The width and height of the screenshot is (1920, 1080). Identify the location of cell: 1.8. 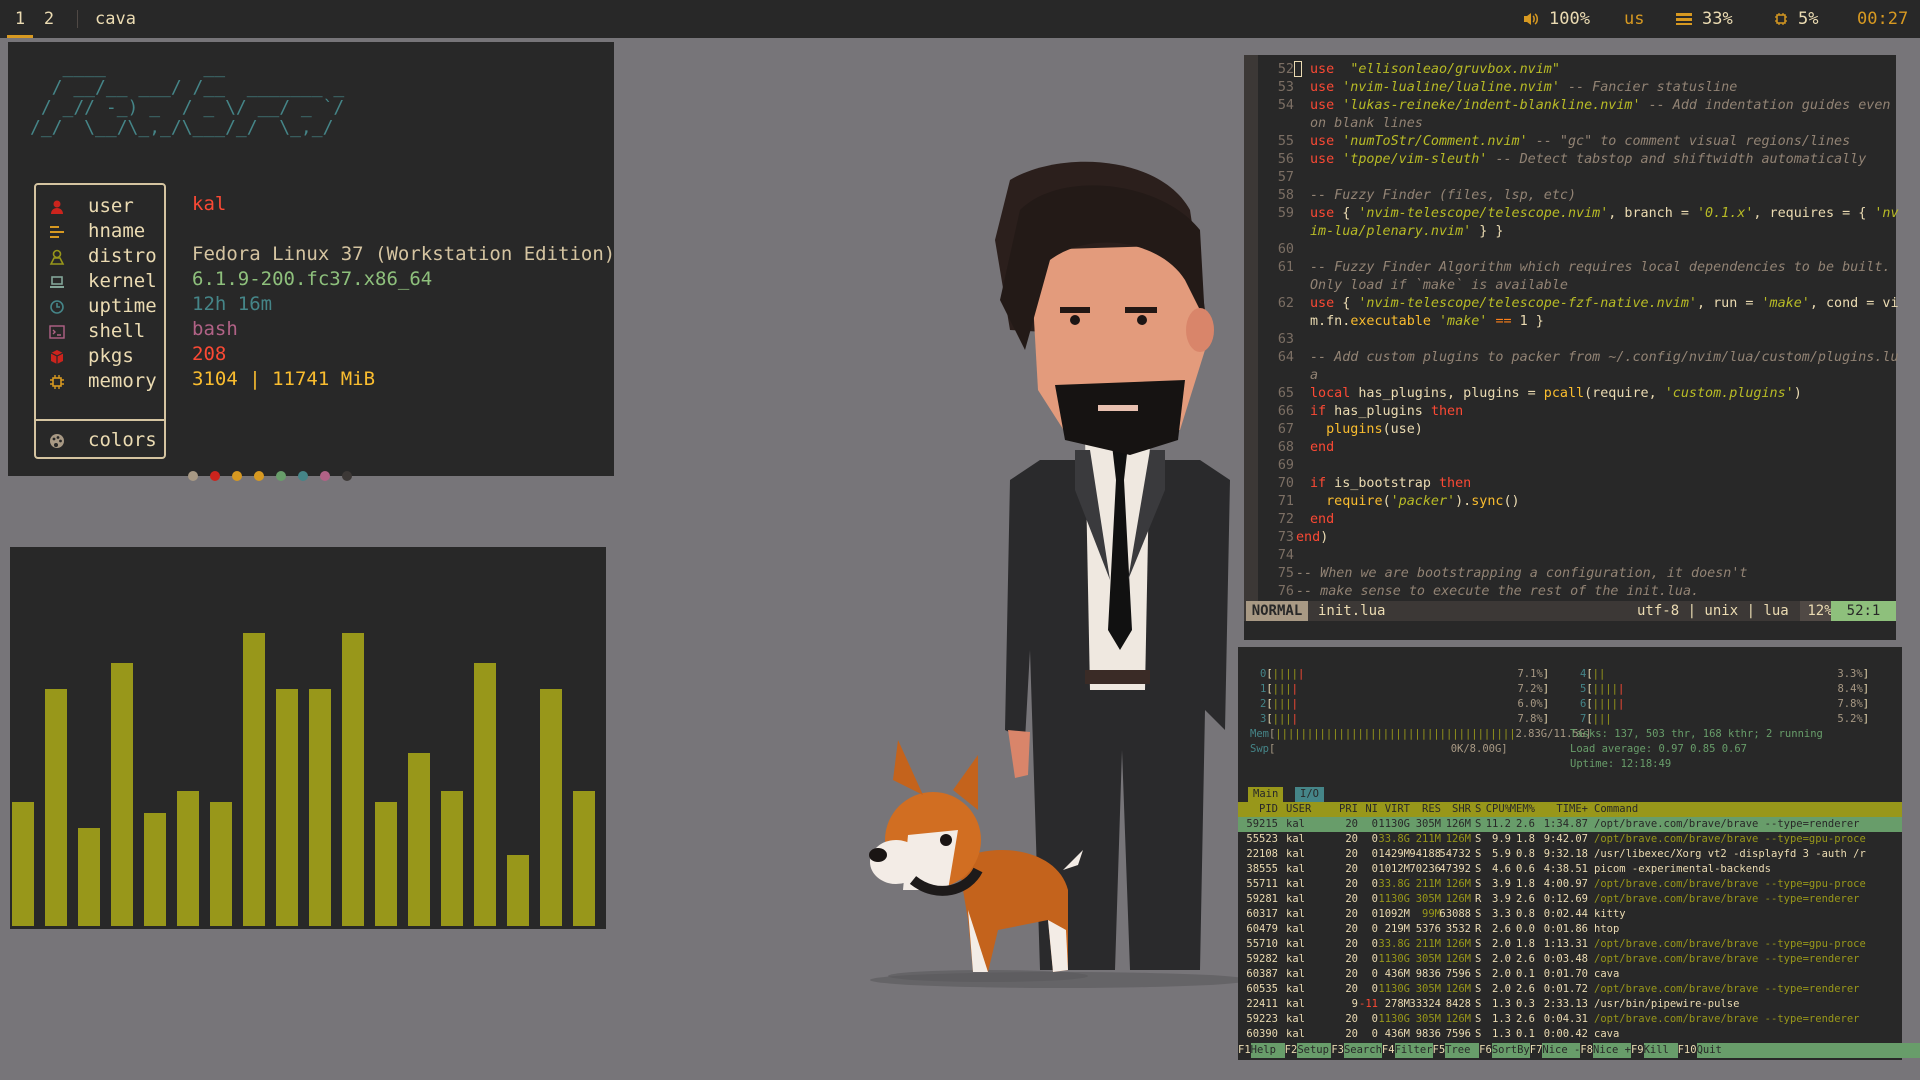
(1525, 884).